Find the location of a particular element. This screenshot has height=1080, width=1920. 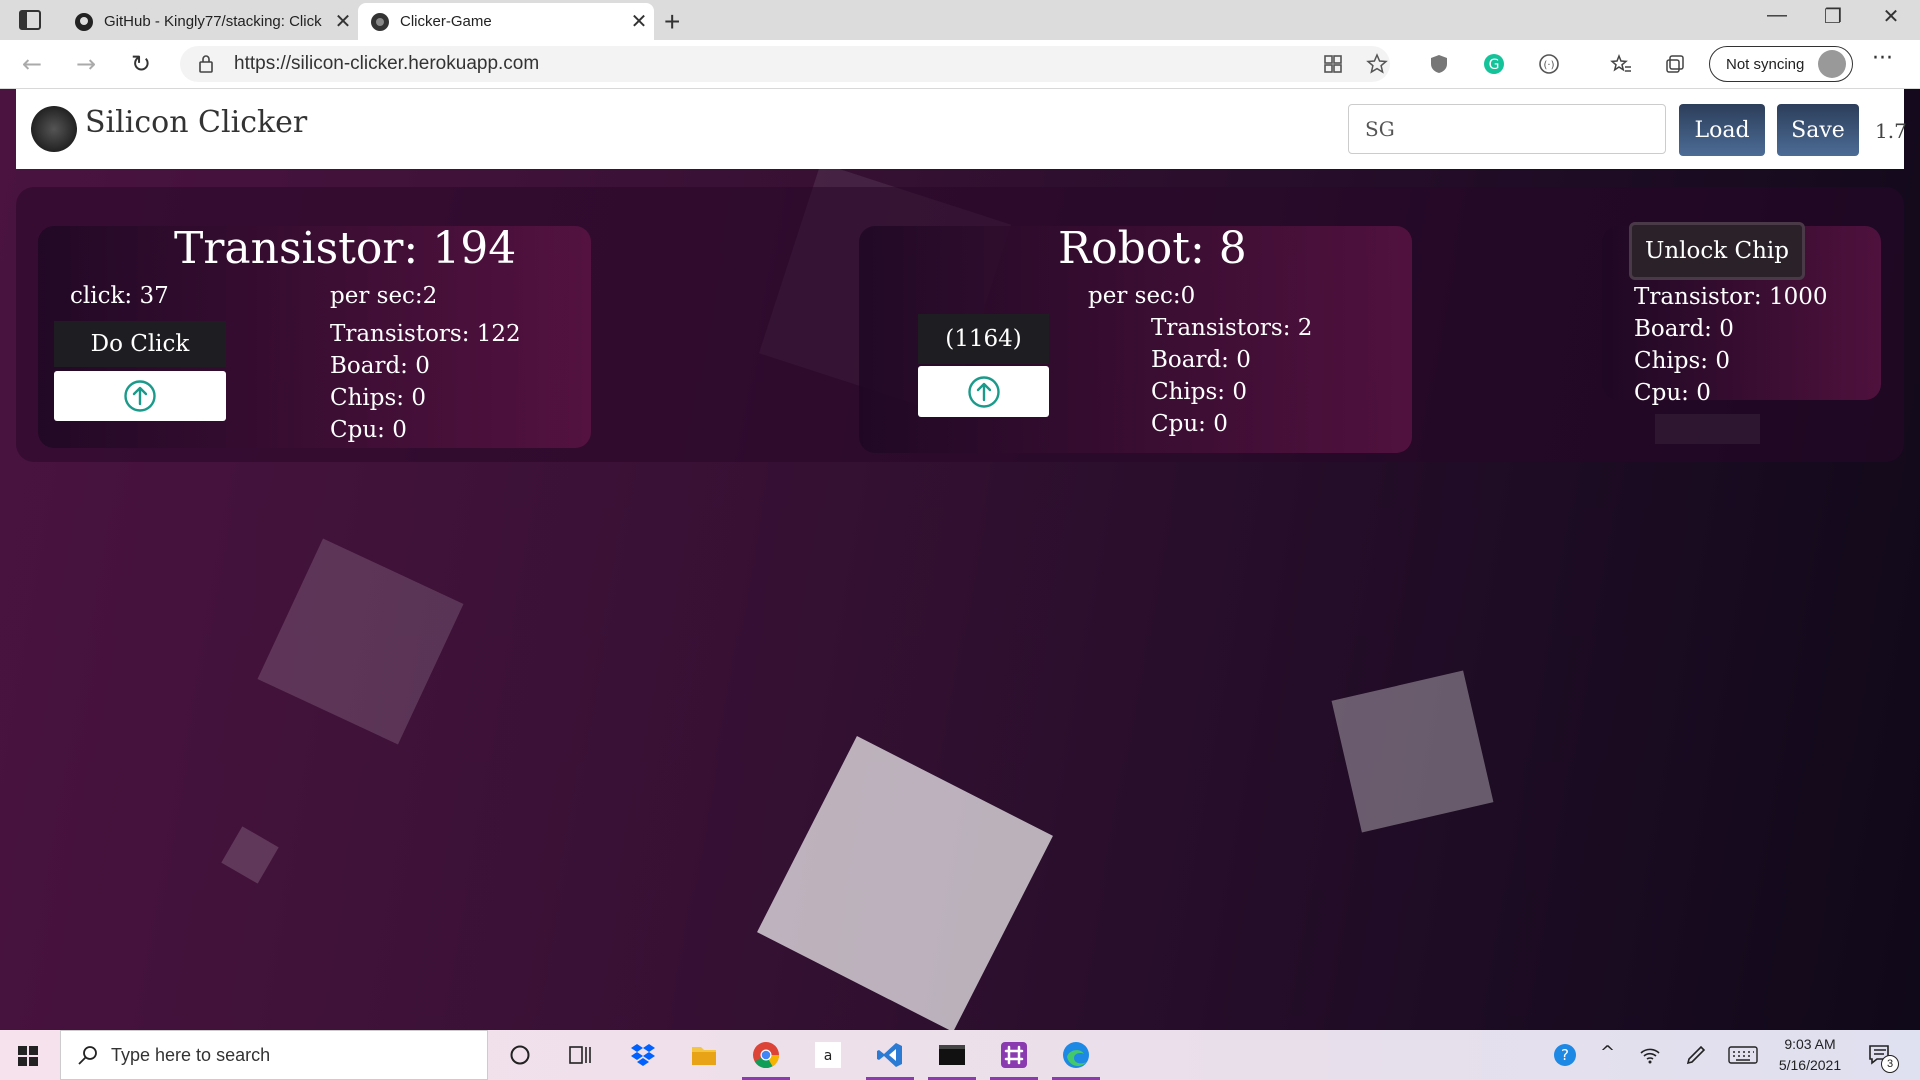

favorites-icon is located at coordinates (1621, 64).